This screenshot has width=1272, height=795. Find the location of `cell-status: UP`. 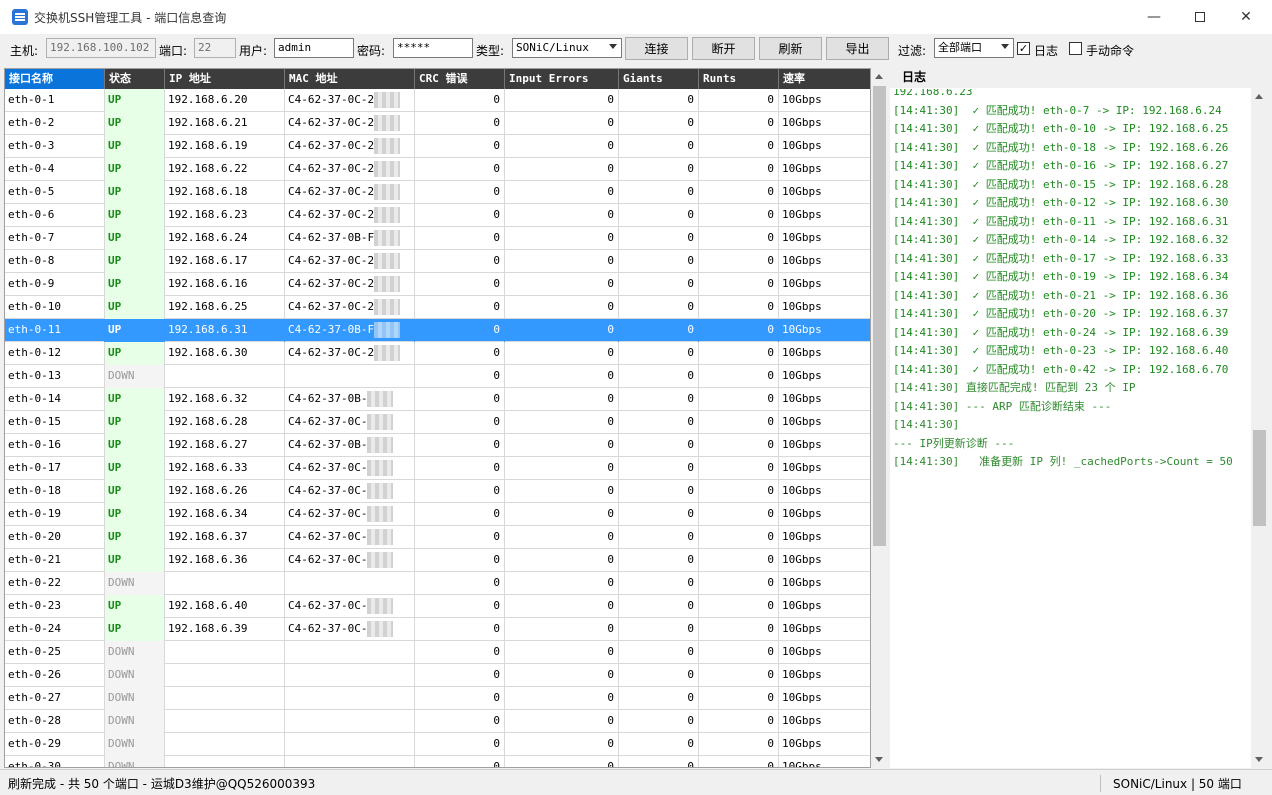

cell-status: UP is located at coordinates (135, 100).